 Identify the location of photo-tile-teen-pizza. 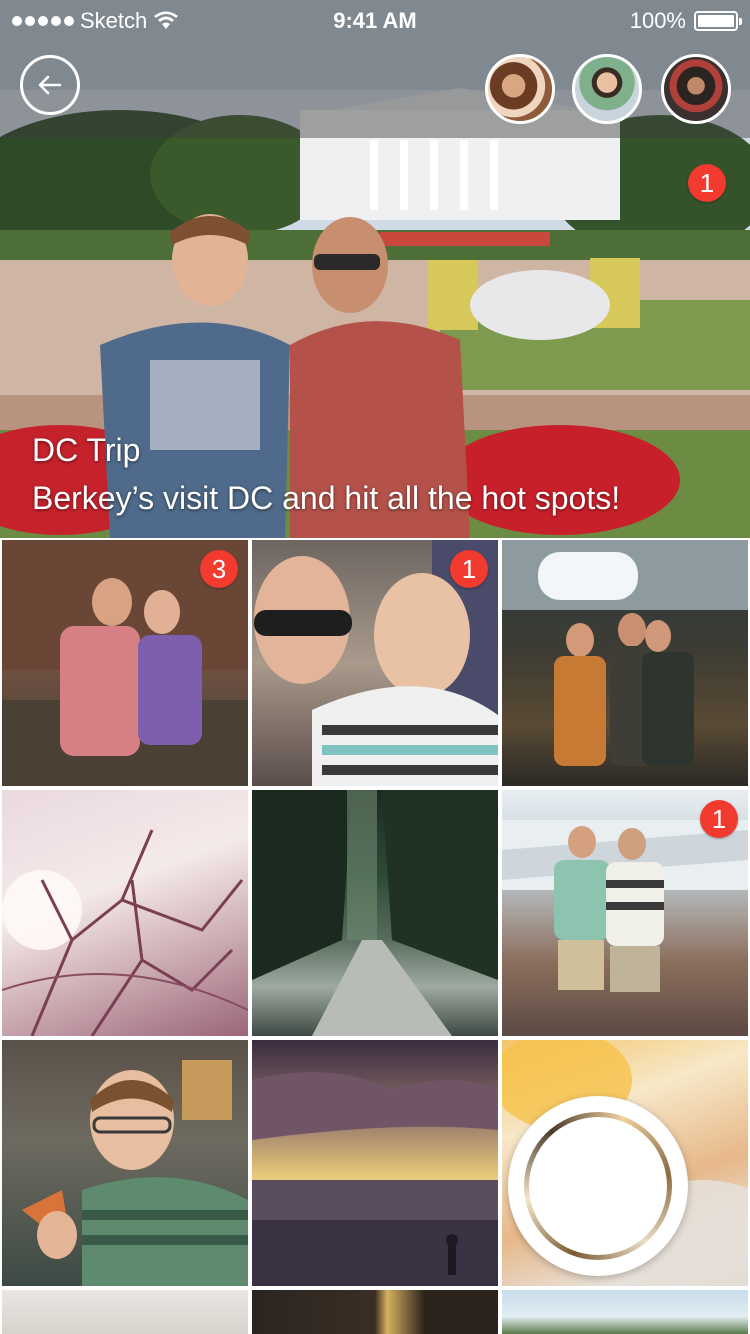
(125, 1163).